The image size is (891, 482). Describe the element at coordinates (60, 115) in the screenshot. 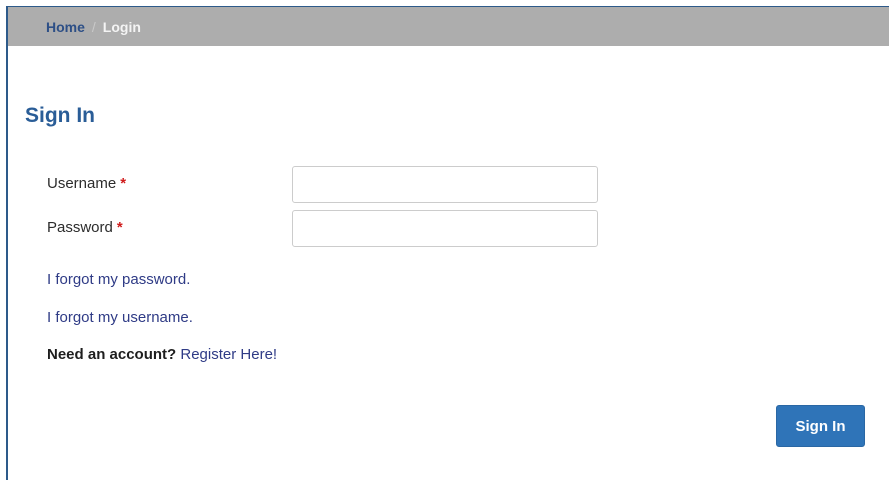

I see `page-title: Sign In` at that location.